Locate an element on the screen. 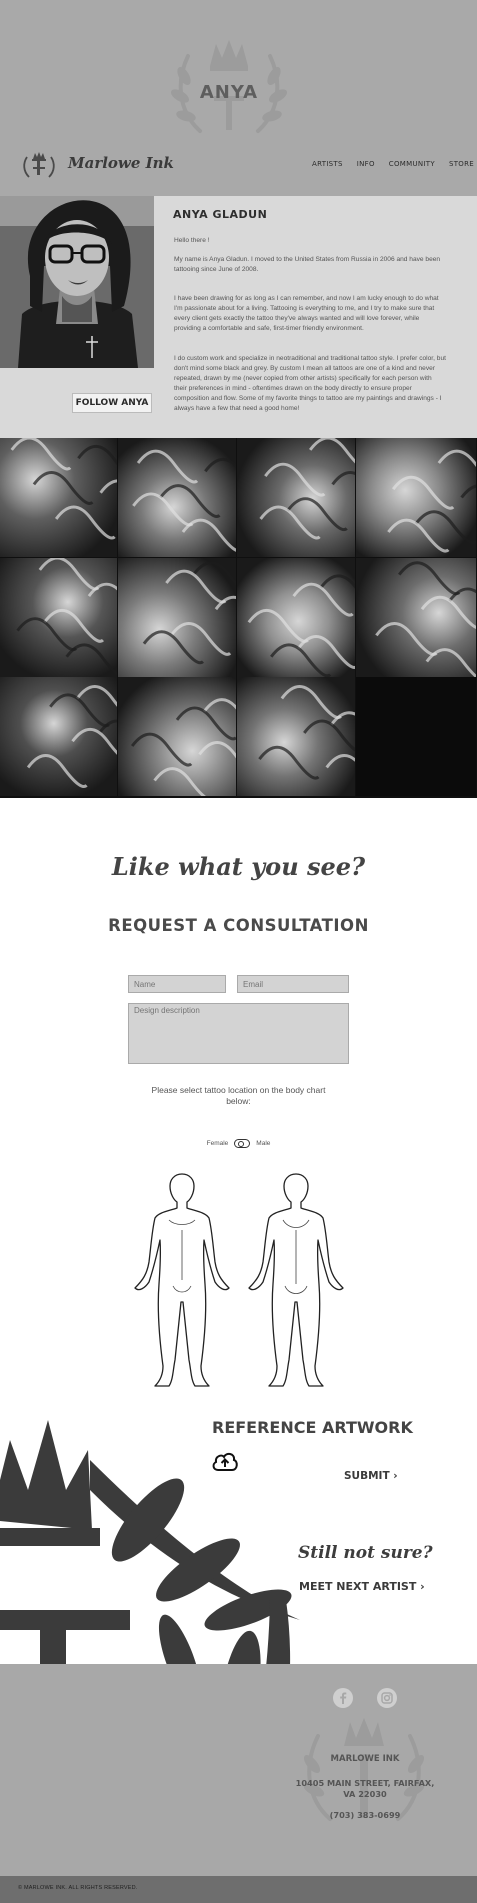  artist-name: ANYA GLADUN is located at coordinates (220, 214).